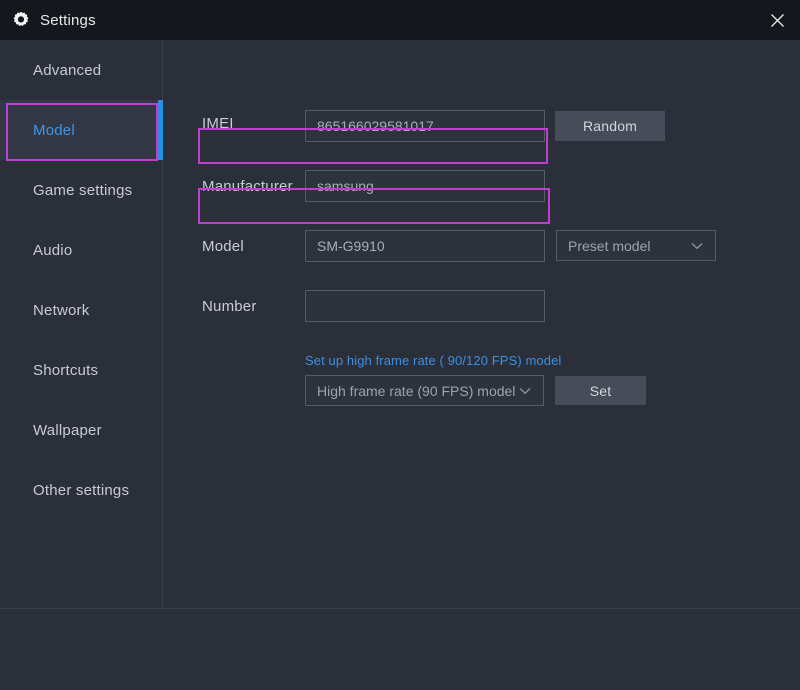  I want to click on title-bar: Settings, so click(400, 20).